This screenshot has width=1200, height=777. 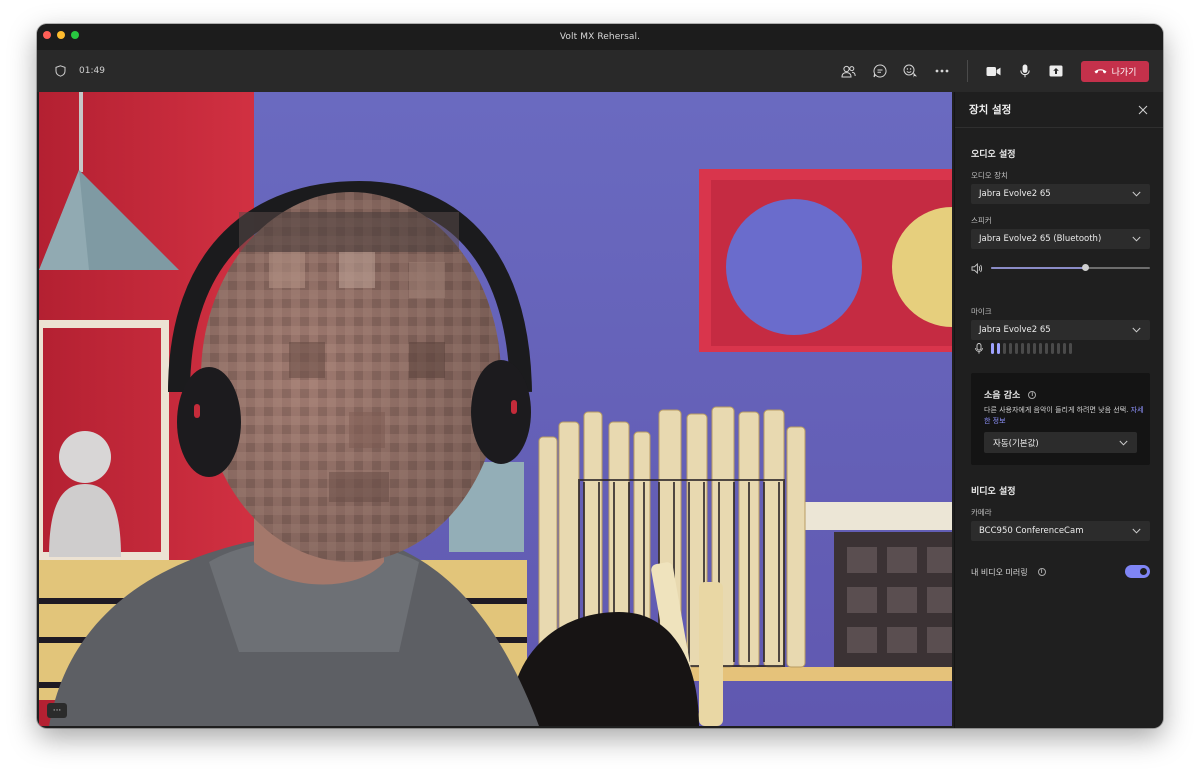 What do you see at coordinates (1059, 110) in the screenshot?
I see `panel-header: 장치 설정` at bounding box center [1059, 110].